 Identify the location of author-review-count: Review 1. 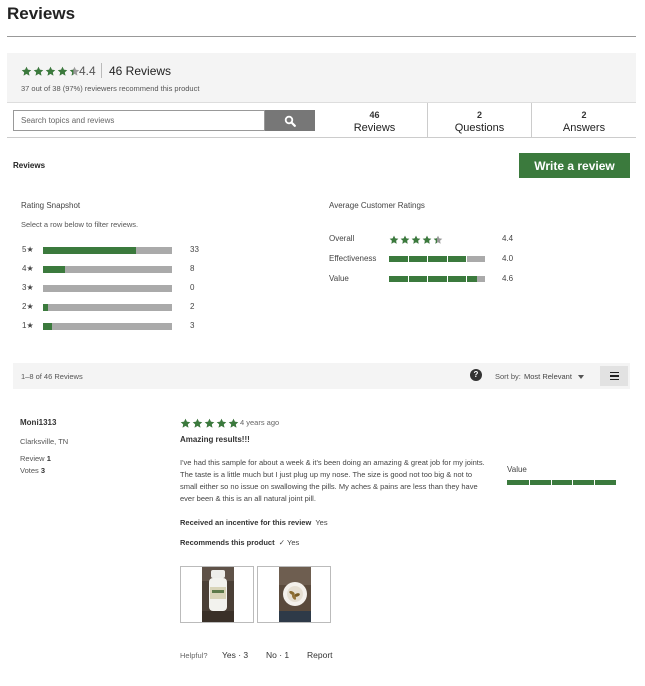
(35, 458).